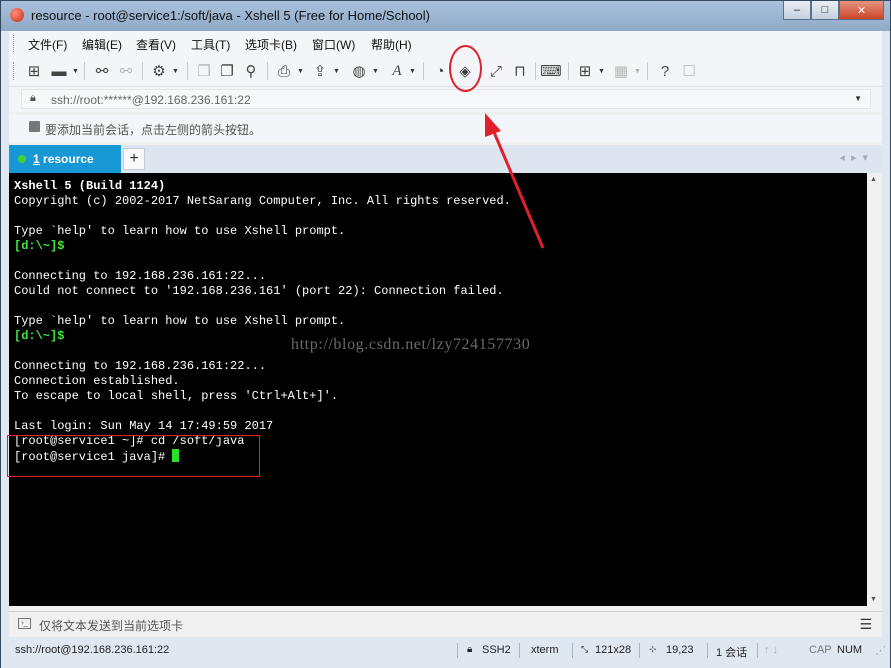 The width and height of the screenshot is (891, 668). I want to click on add-icon: ⊞, so click(585, 71).